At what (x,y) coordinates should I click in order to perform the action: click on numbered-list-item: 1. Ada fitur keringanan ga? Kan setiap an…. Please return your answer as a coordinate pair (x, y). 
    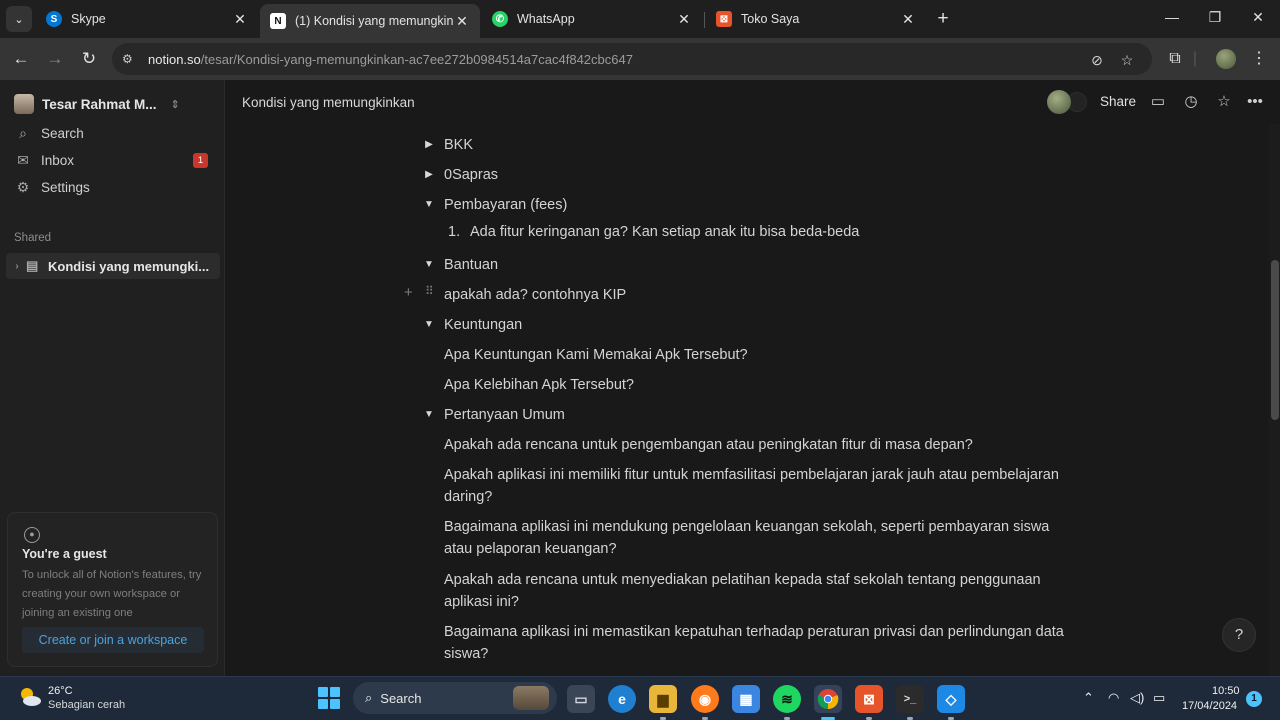
    Looking at the image, I should click on (653, 232).